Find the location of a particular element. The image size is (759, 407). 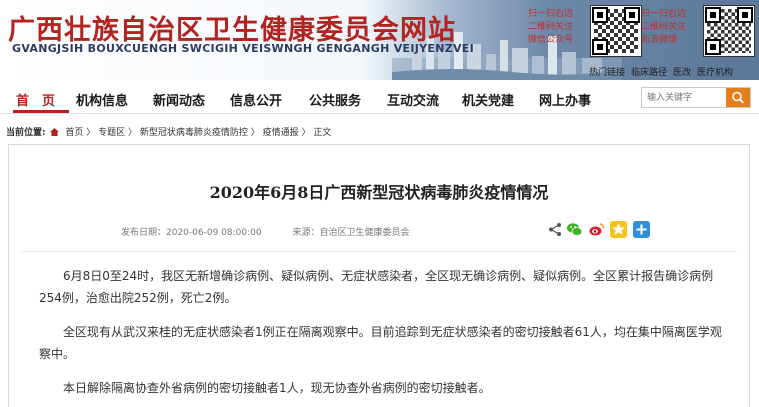

search-icon is located at coordinates (738, 97).